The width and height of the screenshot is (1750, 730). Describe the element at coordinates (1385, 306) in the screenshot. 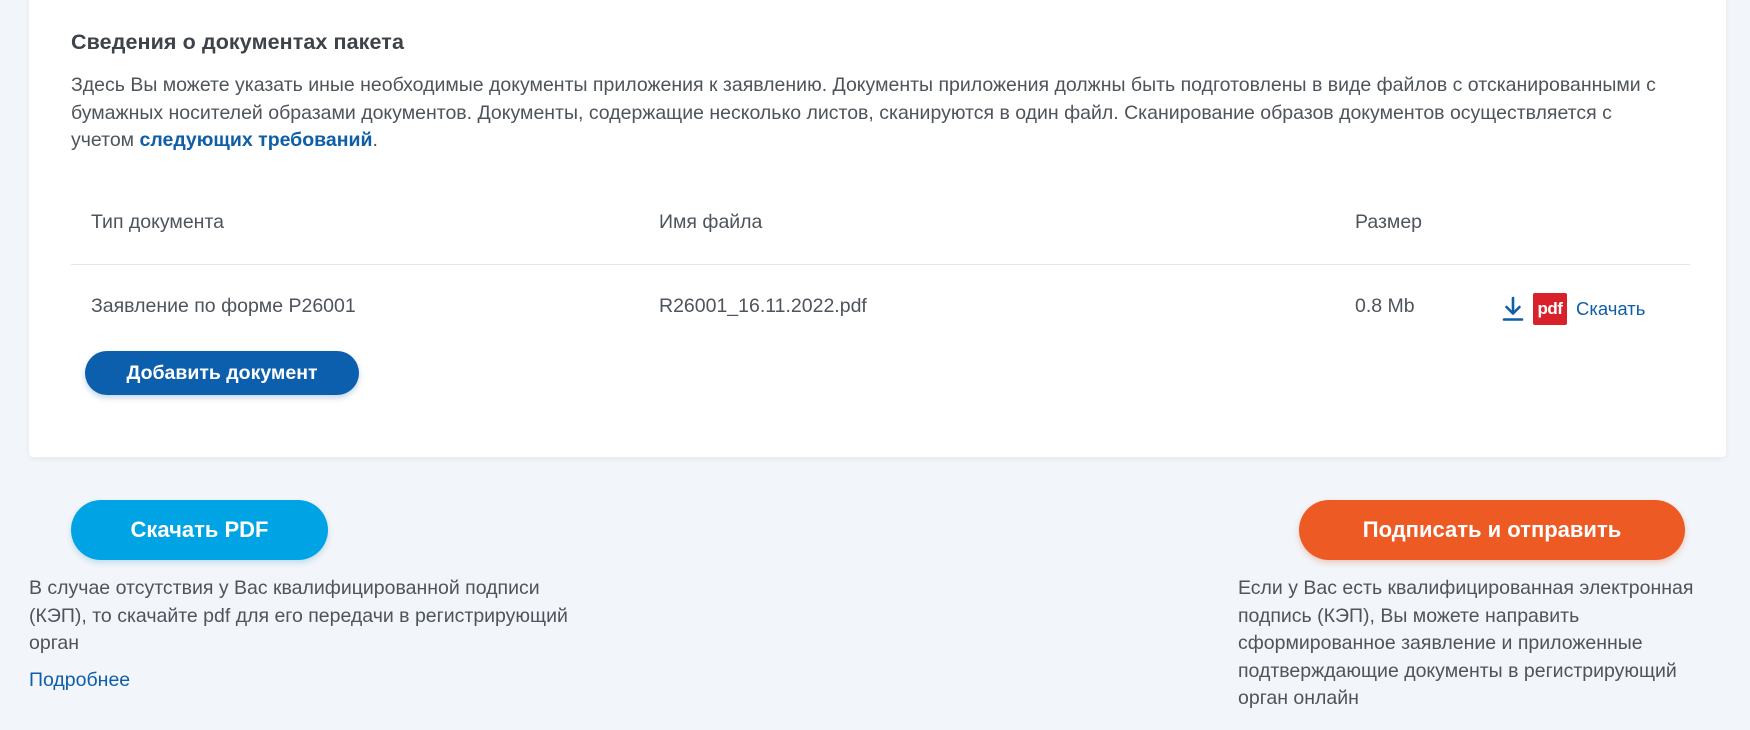

I see `row-file-size: 0.8 Mb` at that location.